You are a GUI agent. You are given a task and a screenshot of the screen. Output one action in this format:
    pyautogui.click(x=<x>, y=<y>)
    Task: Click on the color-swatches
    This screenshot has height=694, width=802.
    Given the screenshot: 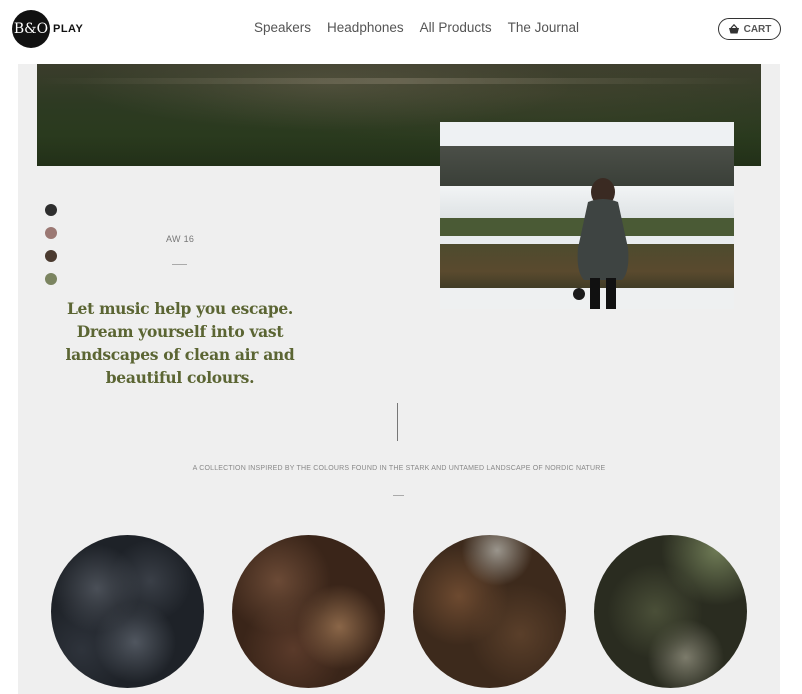 What is the action you would take?
    pyautogui.click(x=51, y=244)
    